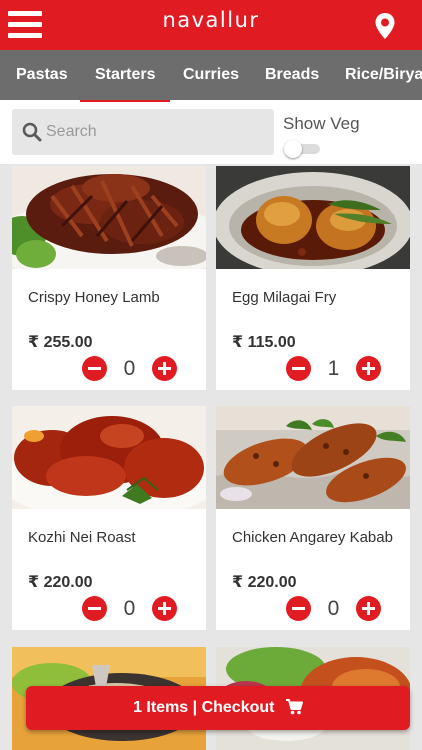  What do you see at coordinates (264, 342) in the screenshot?
I see `dish-price: ₹ 115.00` at bounding box center [264, 342].